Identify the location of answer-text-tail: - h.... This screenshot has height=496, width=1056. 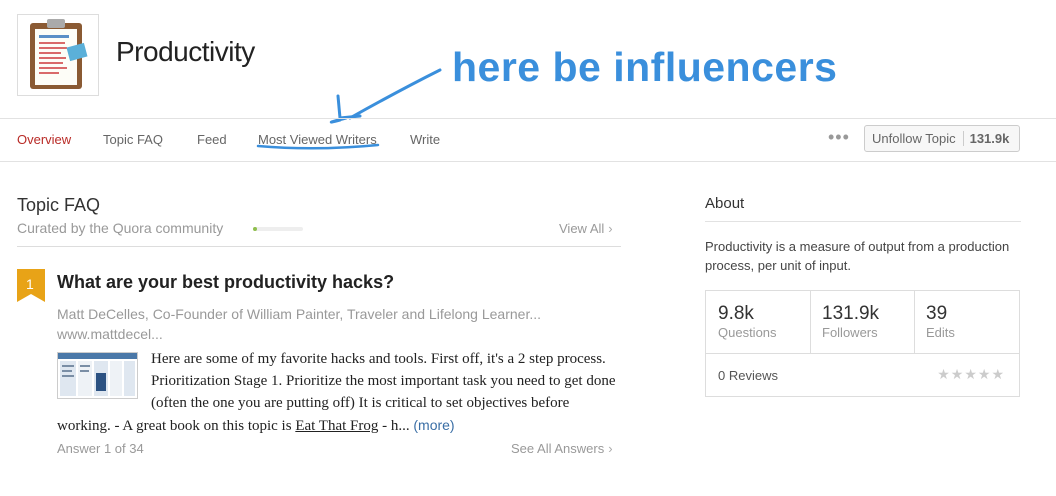
(394, 426).